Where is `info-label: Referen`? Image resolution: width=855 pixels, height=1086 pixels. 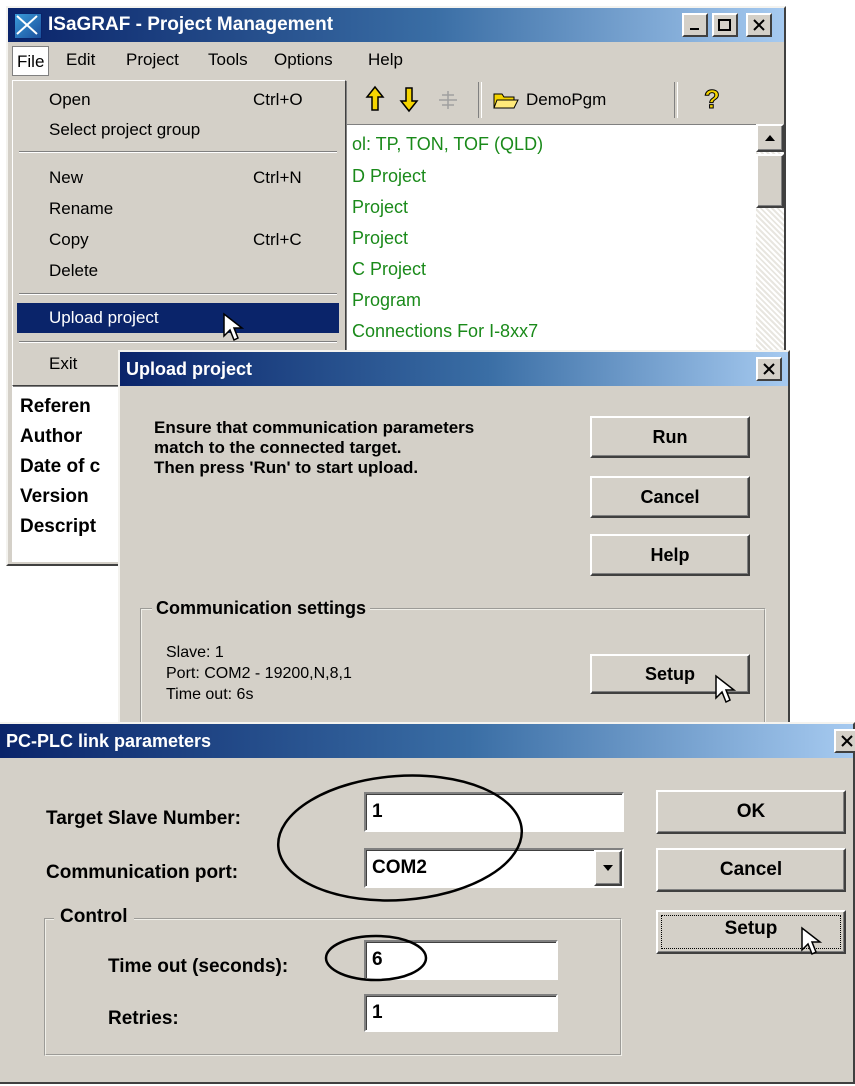
info-label: Referen is located at coordinates (55, 406).